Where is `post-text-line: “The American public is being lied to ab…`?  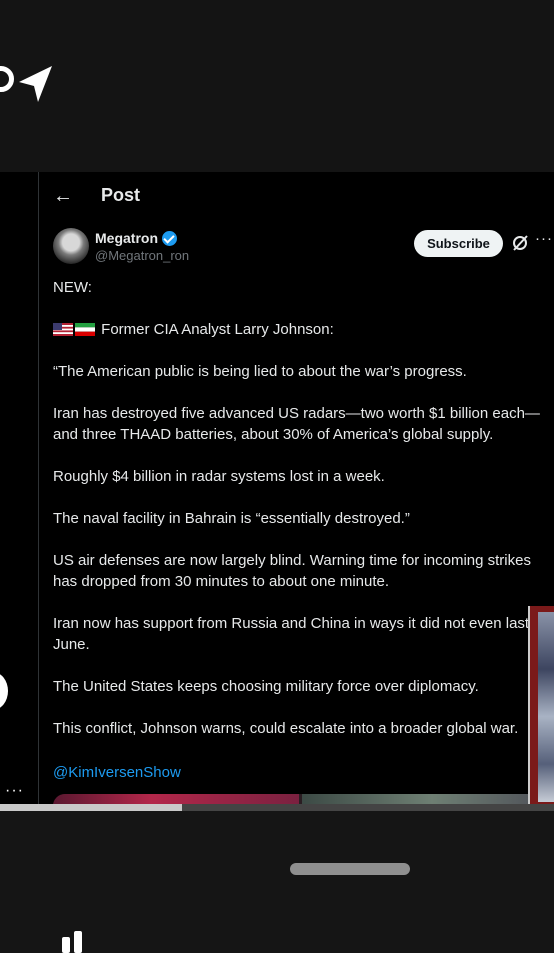
post-text-line: “The American public is being lied to ab… is located at coordinates (260, 371).